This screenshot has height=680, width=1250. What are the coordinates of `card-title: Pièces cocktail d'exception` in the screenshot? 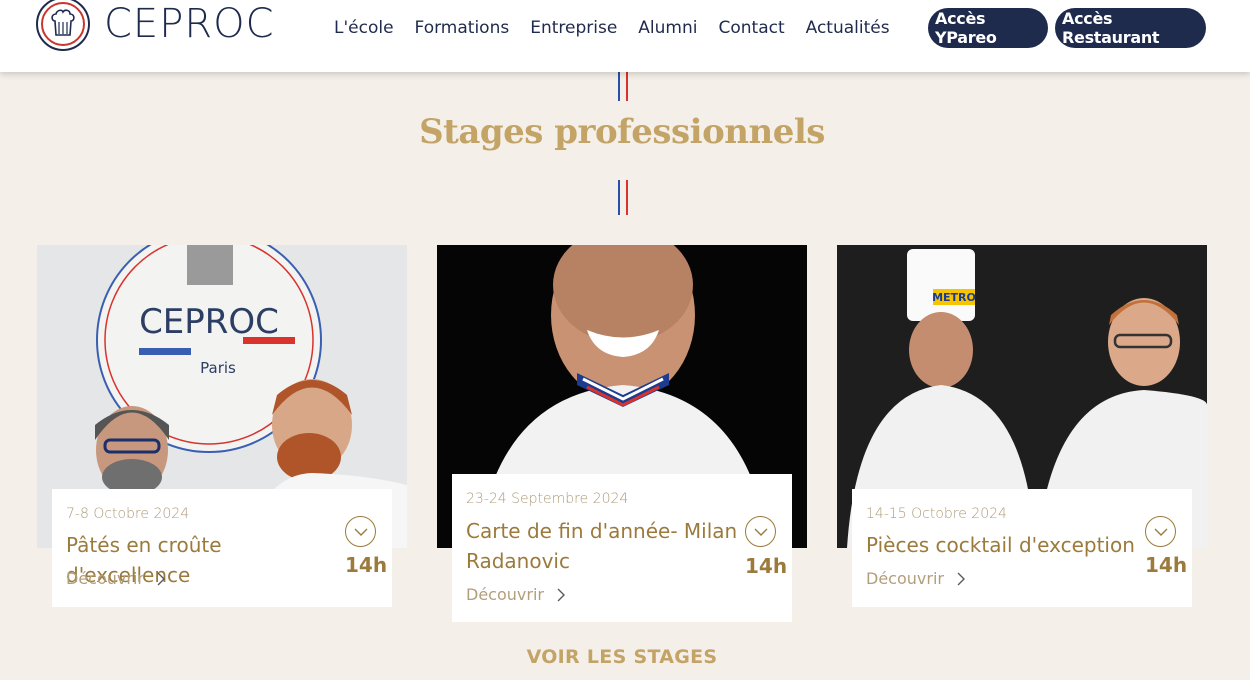 It's located at (1006, 545).